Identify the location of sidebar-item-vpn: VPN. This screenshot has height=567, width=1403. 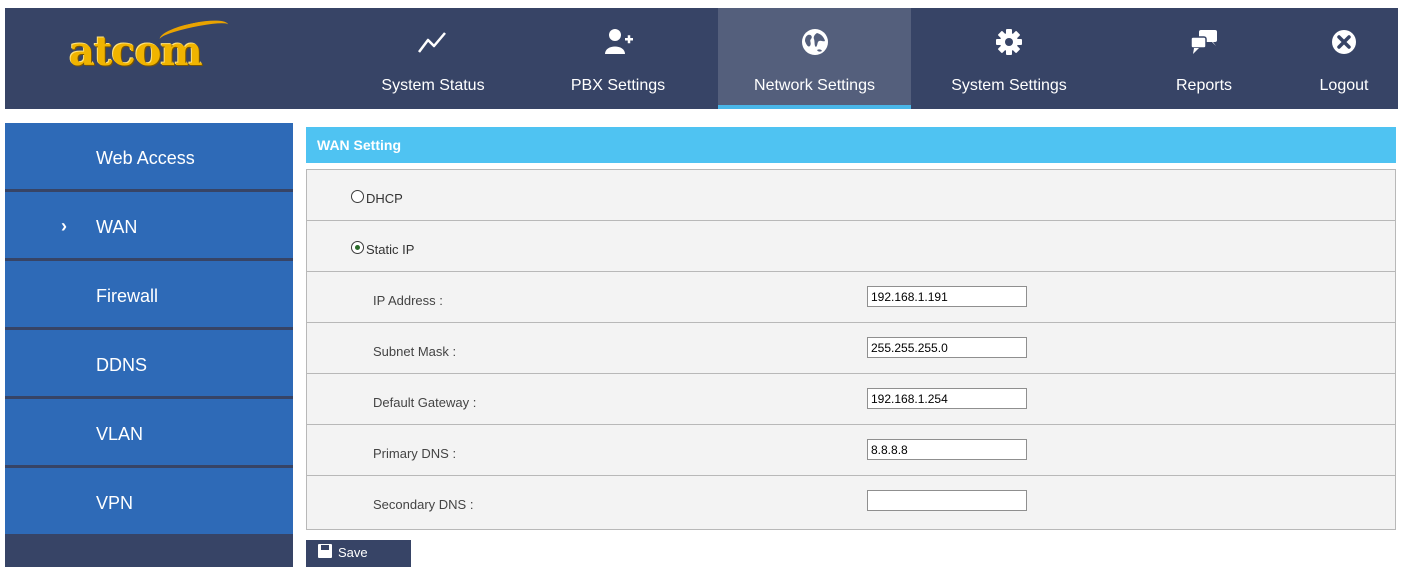
(149, 501).